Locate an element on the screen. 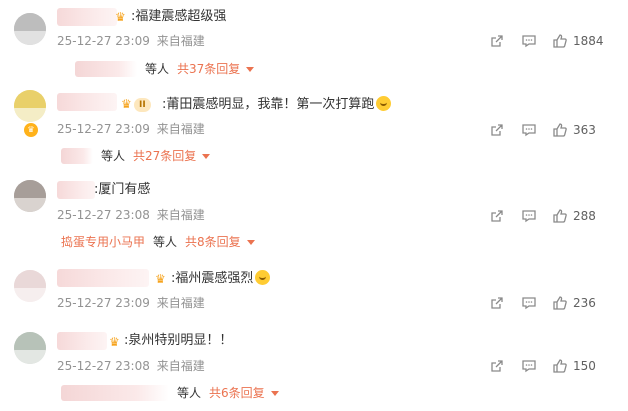  member-level-badge: II is located at coordinates (142, 105).